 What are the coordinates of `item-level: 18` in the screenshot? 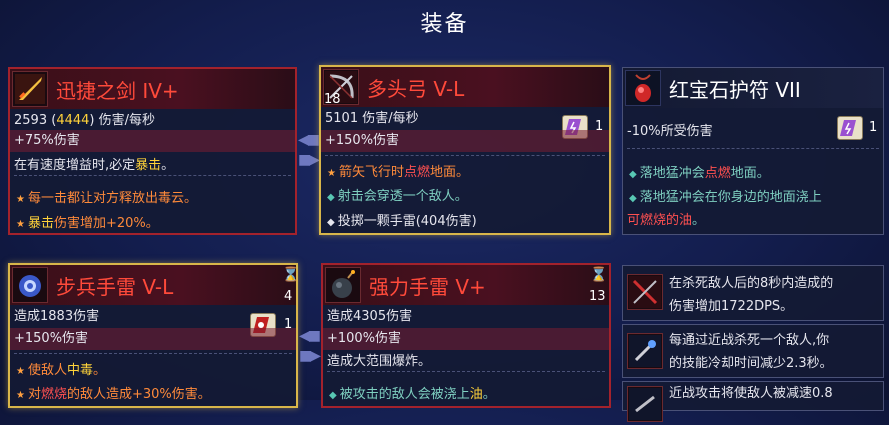 It's located at (332, 99).